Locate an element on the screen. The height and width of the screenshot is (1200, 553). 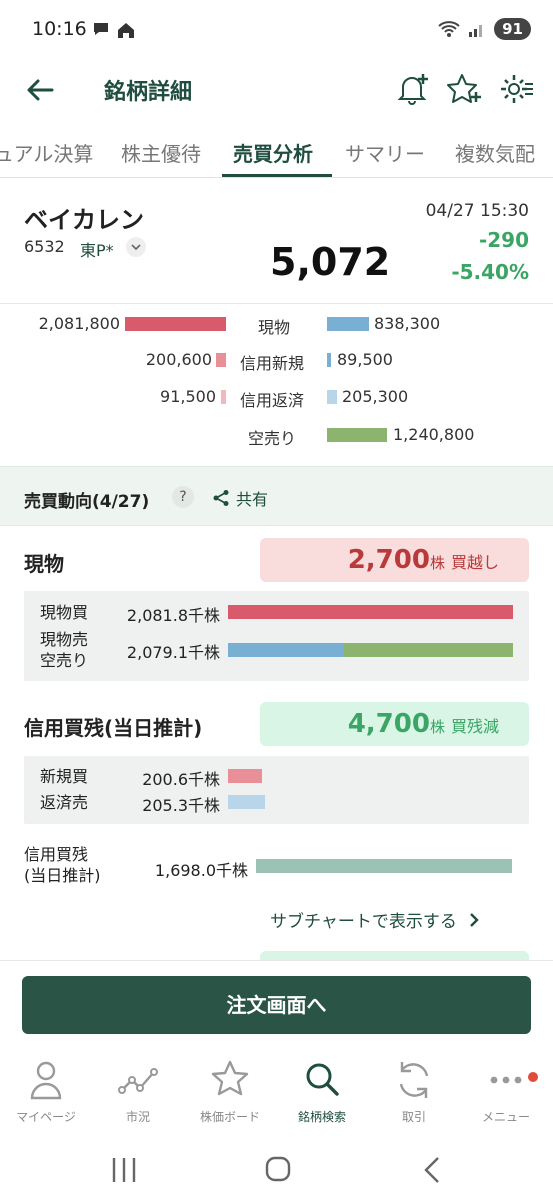
genbutsu-buy-value: 2,081.8千株 is located at coordinates (173, 615).